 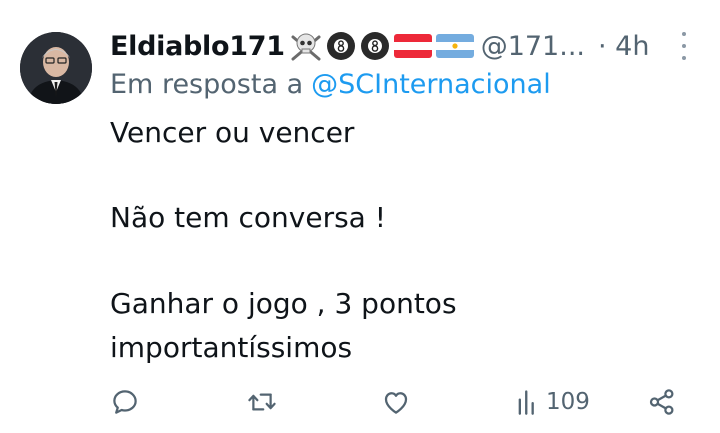 What do you see at coordinates (413, 46) in the screenshot?
I see `austria-flag-icon` at bounding box center [413, 46].